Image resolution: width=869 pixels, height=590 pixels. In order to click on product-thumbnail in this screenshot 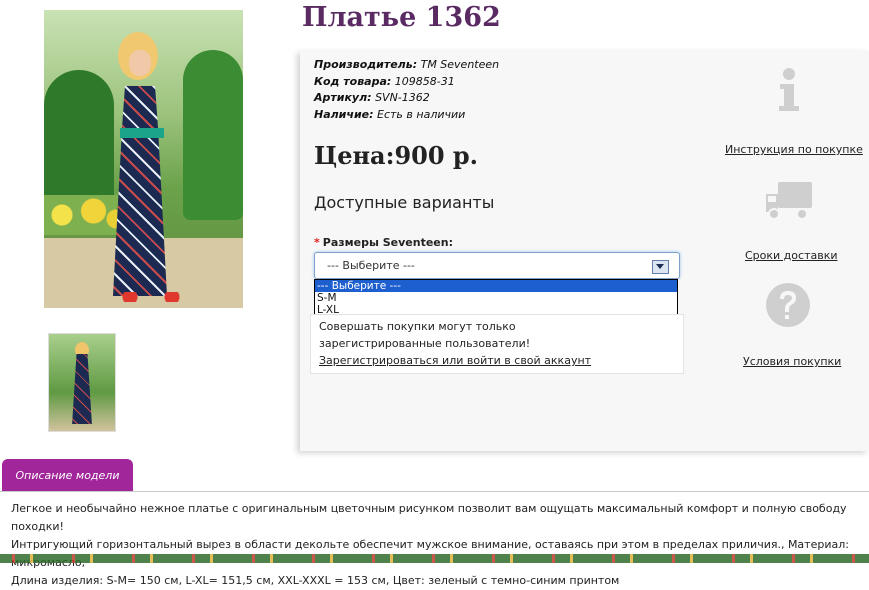, I will do `click(82, 382)`.